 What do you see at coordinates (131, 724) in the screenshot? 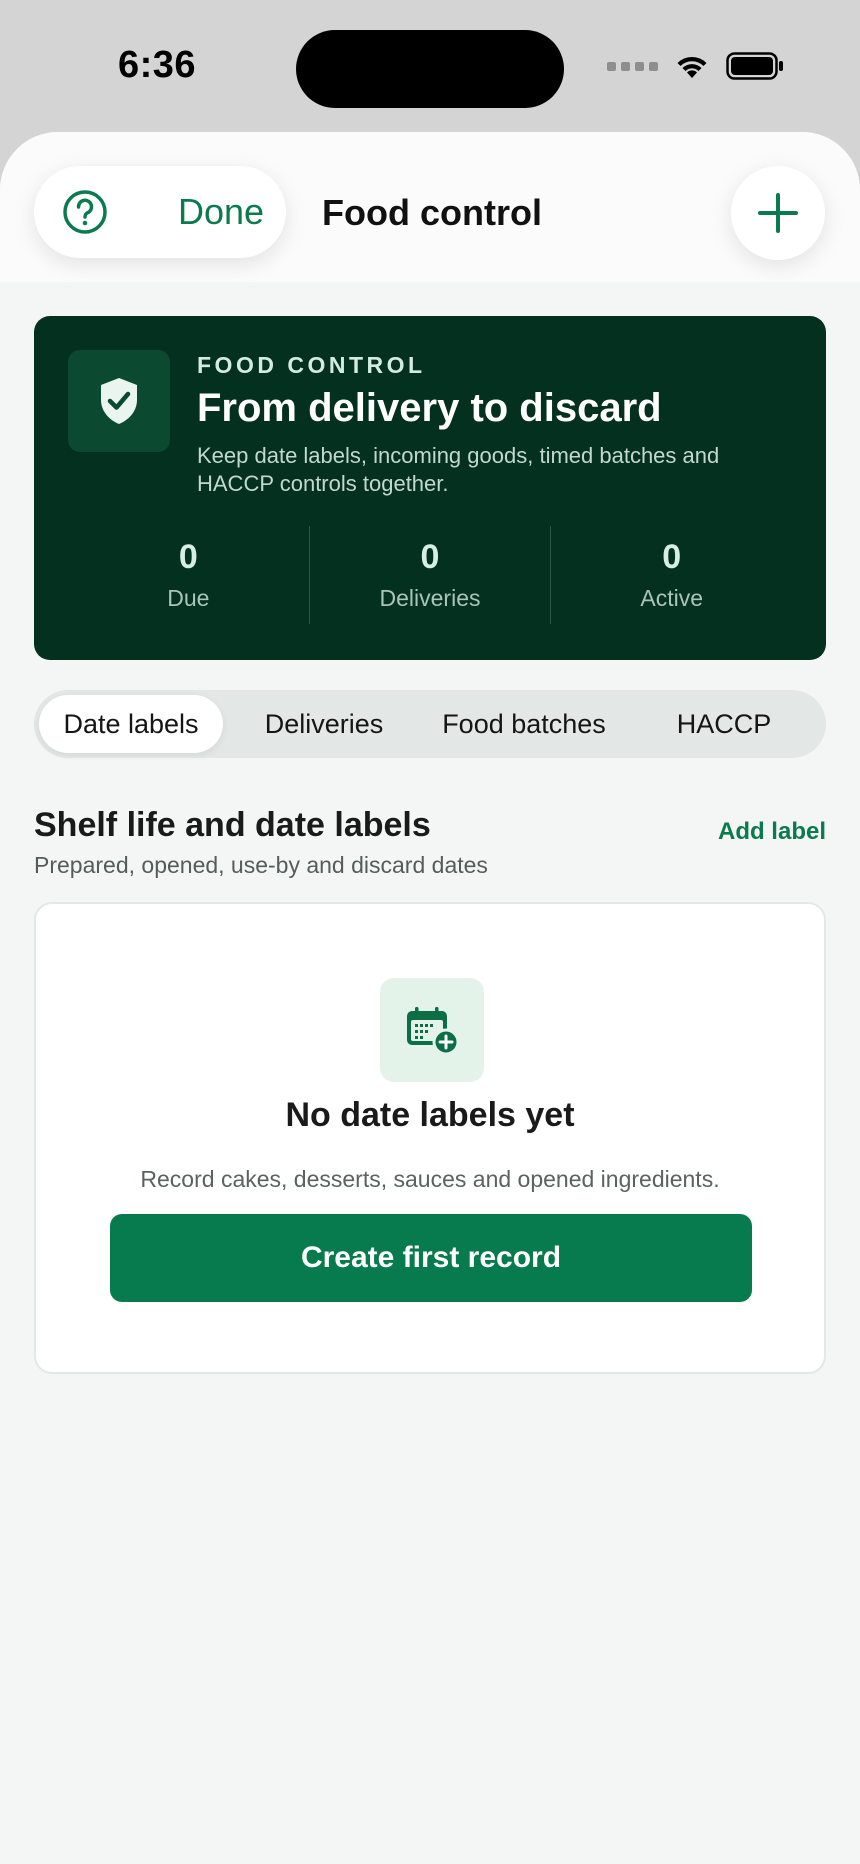
I see `tab-date-labels: Date labels` at bounding box center [131, 724].